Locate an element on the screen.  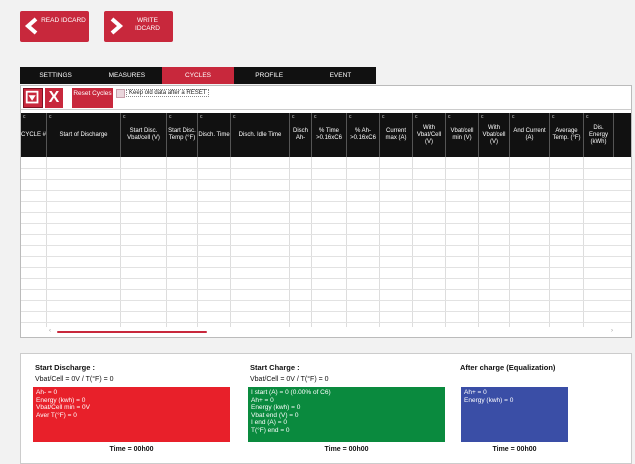
tab-profile: PROFILE is located at coordinates (269, 75).